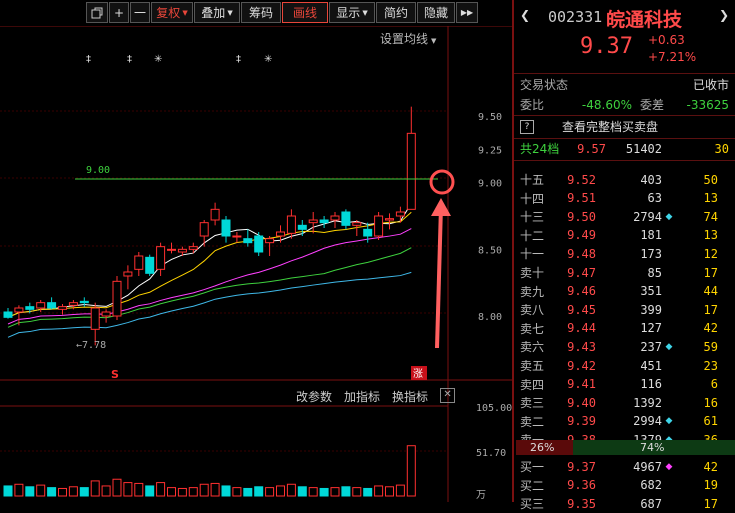 This screenshot has height=513, width=735. I want to click on set-ma-dropdown: 设置均线 ▼, so click(408, 38).